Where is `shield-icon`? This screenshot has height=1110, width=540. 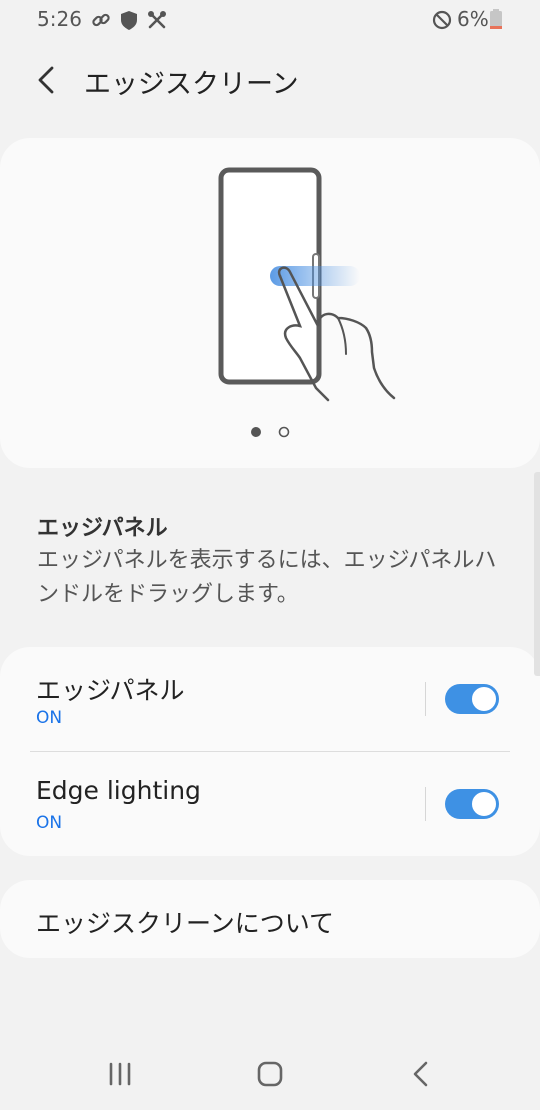 shield-icon is located at coordinates (129, 20).